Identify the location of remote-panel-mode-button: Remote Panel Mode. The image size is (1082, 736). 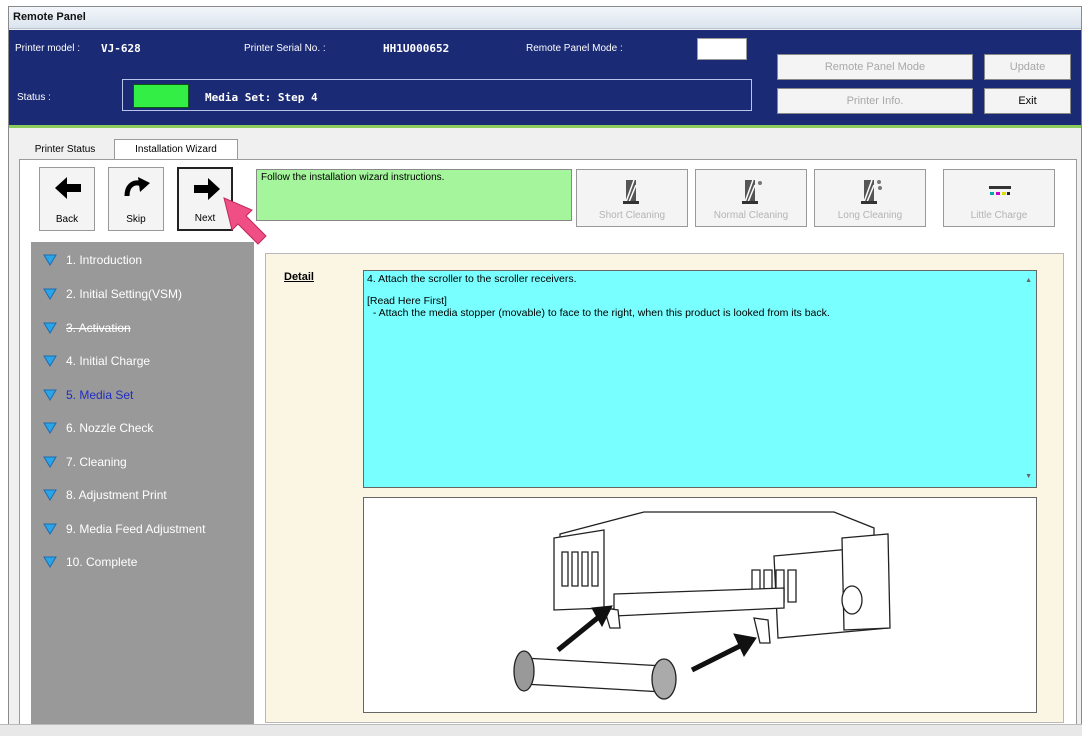
(875, 67).